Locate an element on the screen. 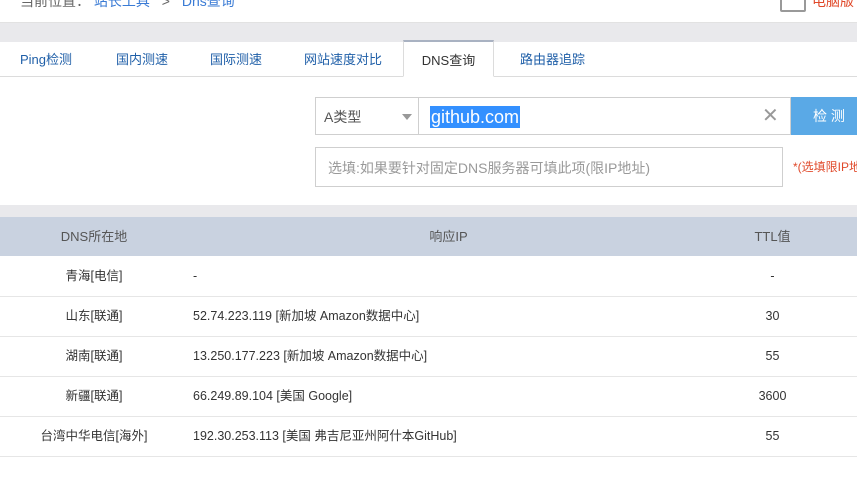 This screenshot has height=498, width=857. cell-ip: 13.250.177.223 [新加坡 Amazon数据中心] is located at coordinates (310, 356).